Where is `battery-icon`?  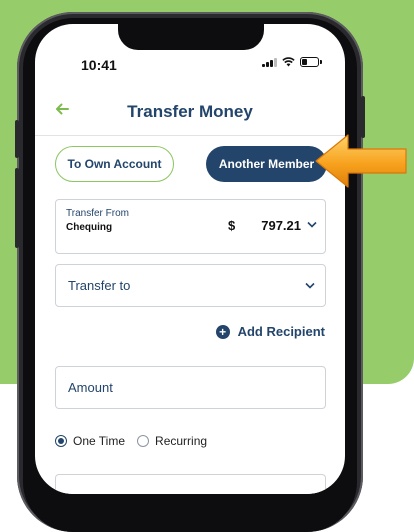 battery-icon is located at coordinates (311, 62).